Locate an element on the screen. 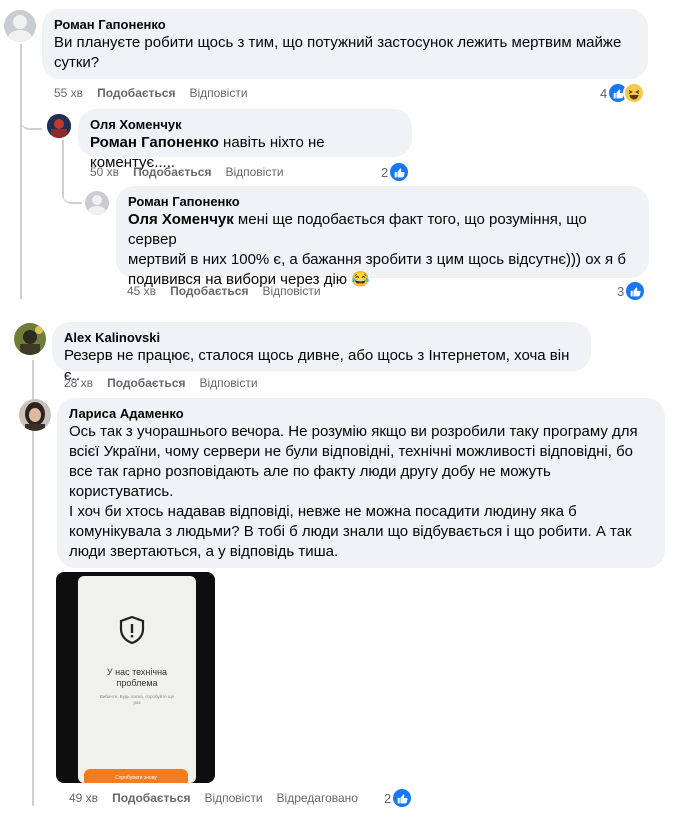 The image size is (680, 826). reaction-summary: 3 is located at coordinates (632, 291).